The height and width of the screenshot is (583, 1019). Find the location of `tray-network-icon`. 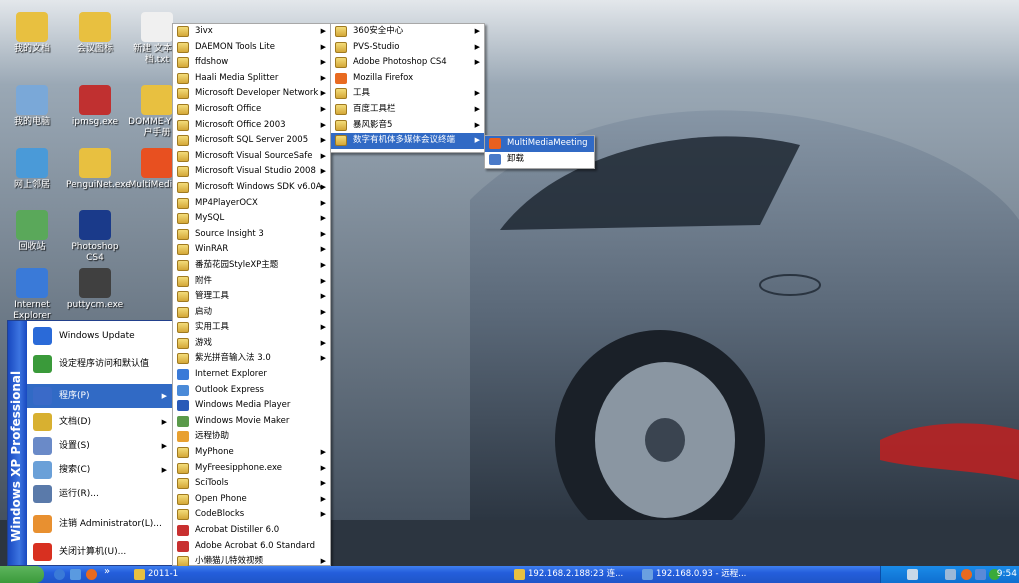

tray-network-icon is located at coordinates (912, 574).